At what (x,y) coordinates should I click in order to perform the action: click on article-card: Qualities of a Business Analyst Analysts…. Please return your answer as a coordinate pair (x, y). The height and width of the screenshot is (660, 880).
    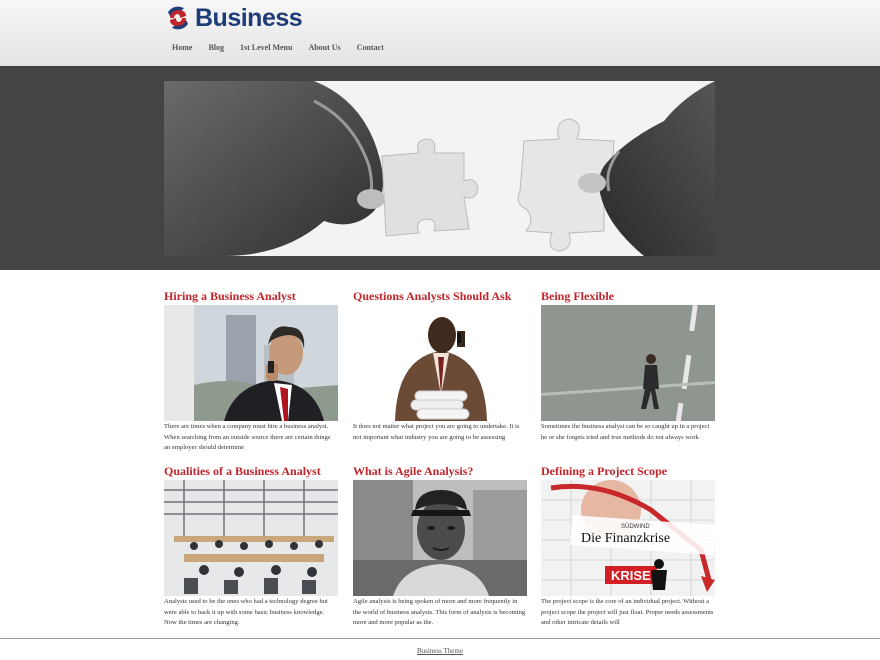
    Looking at the image, I should click on (251, 546).